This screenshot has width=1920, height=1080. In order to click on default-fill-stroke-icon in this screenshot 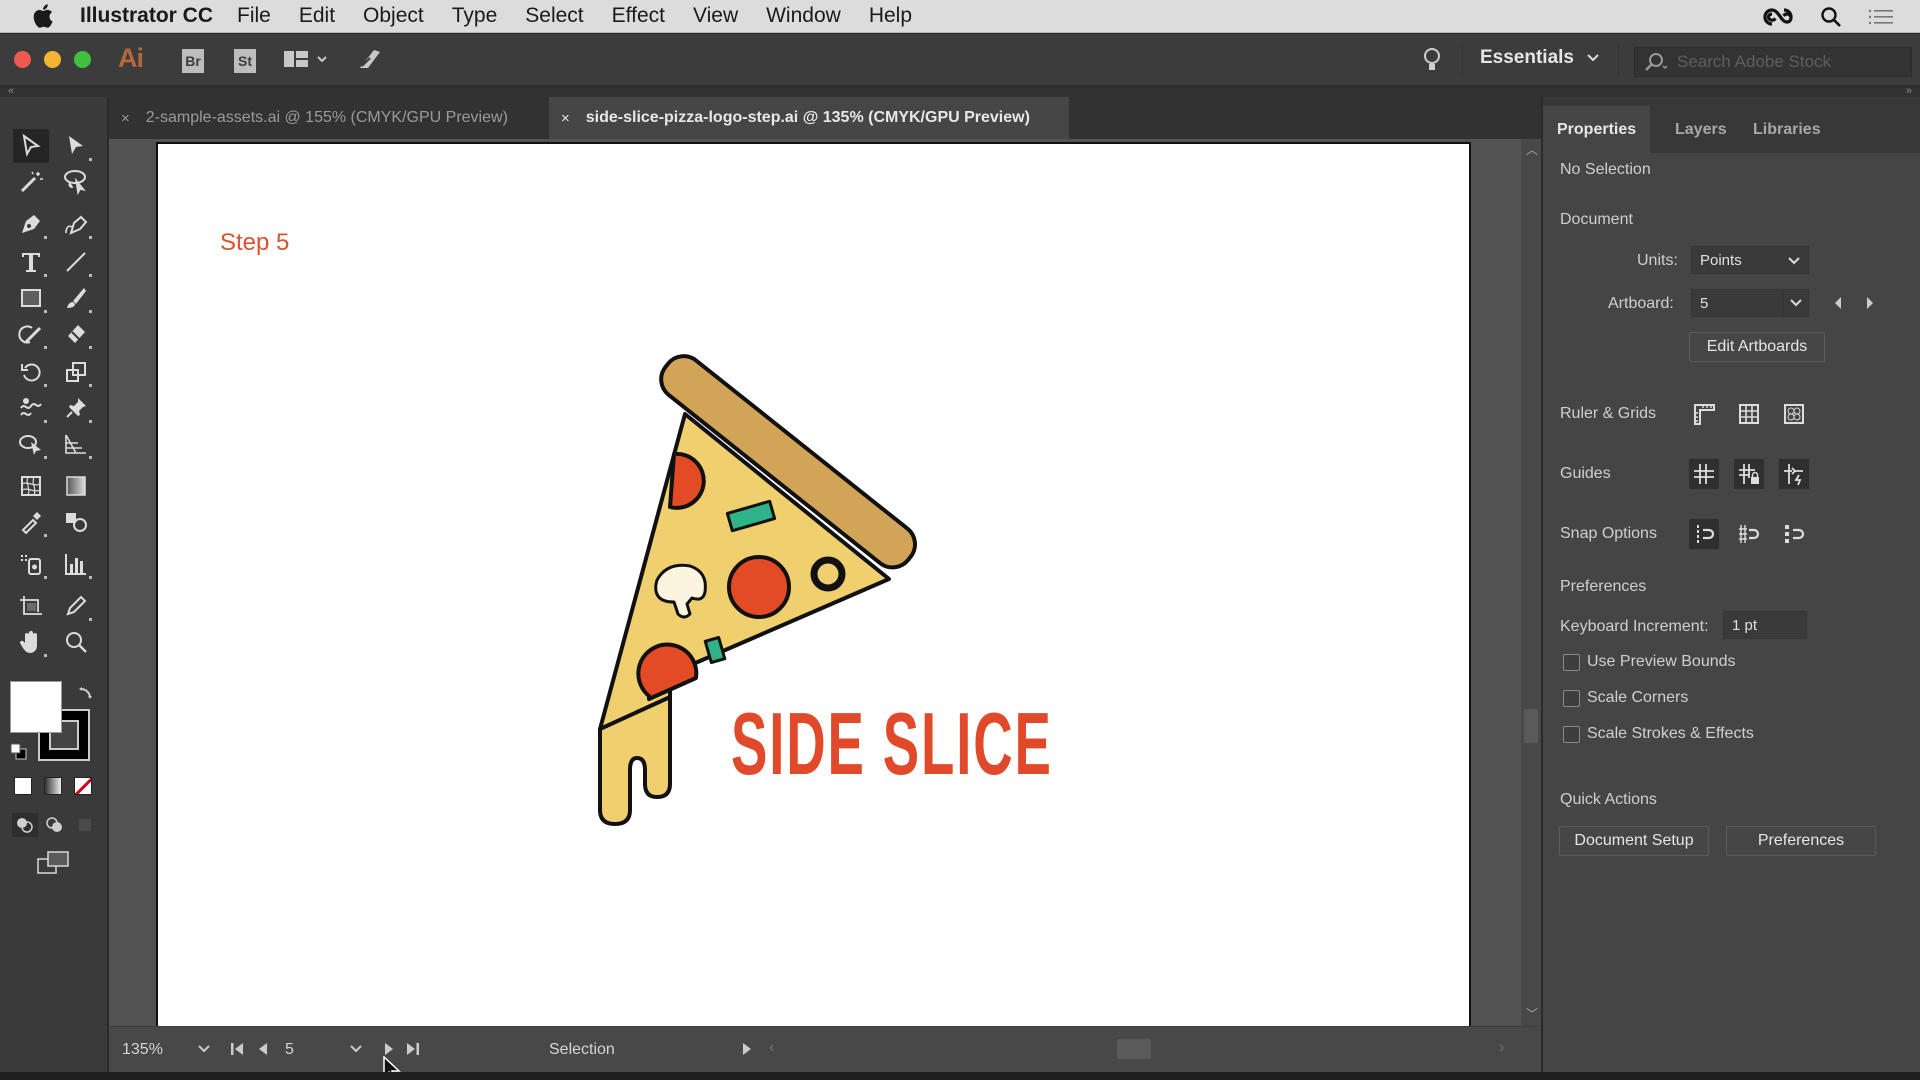, I will do `click(19, 754)`.